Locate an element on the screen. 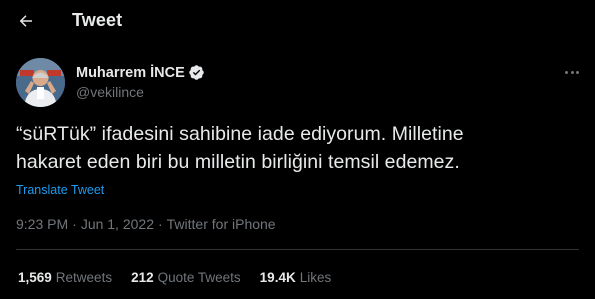 The image size is (595, 299). avatar-image is located at coordinates (40, 82).